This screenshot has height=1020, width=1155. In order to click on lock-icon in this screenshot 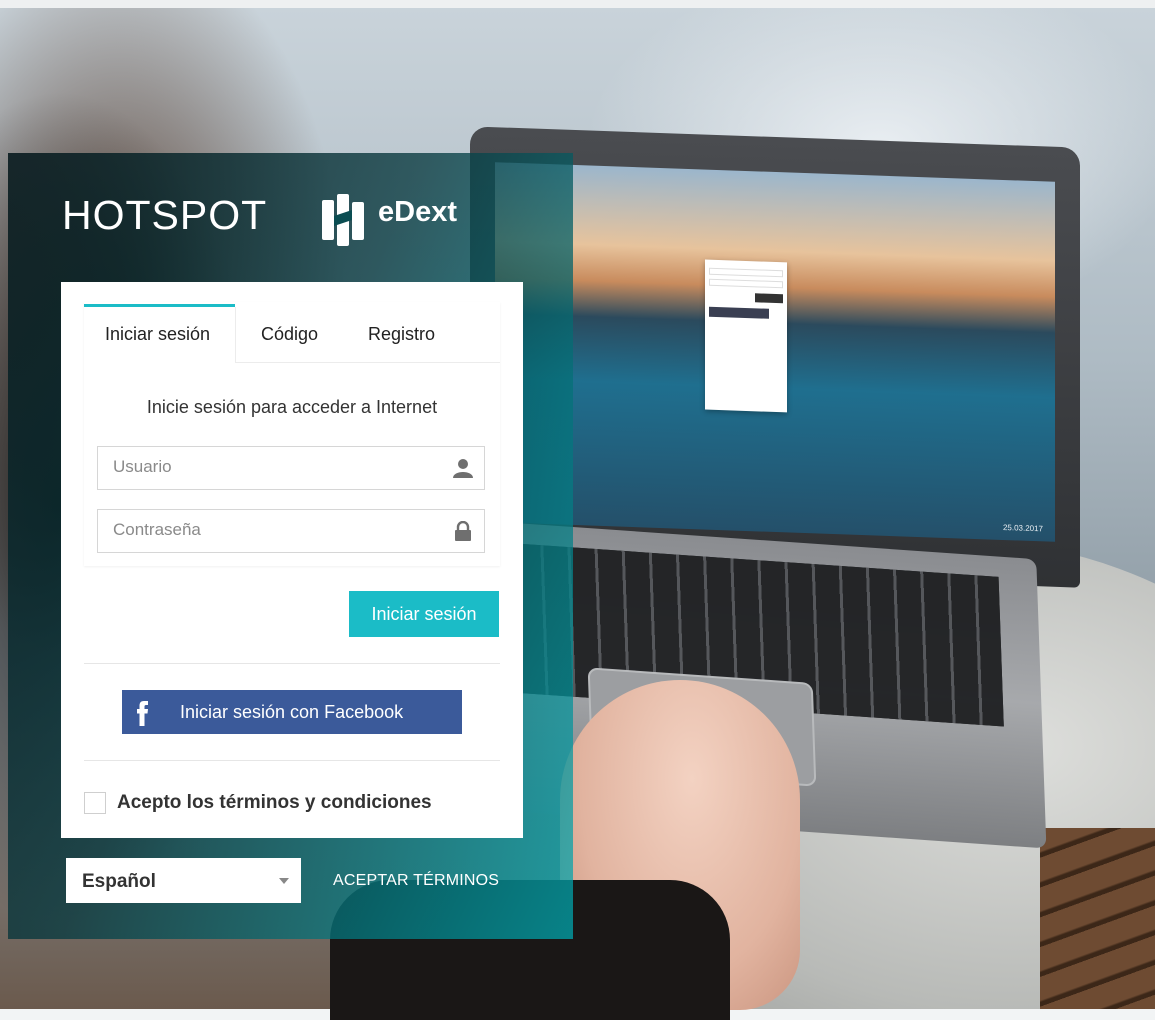, I will do `click(463, 531)`.